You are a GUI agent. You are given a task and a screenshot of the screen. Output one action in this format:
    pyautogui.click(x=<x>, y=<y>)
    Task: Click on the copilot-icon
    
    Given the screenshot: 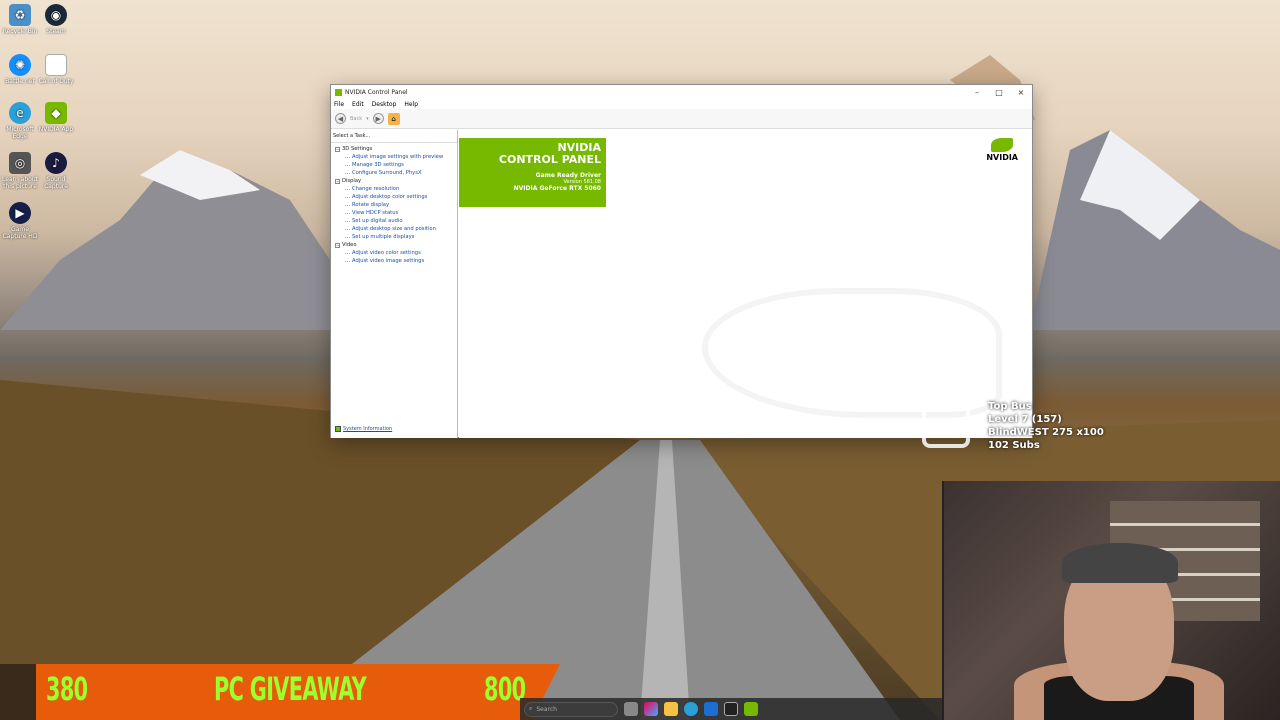 What is the action you would take?
    pyautogui.click(x=651, y=709)
    